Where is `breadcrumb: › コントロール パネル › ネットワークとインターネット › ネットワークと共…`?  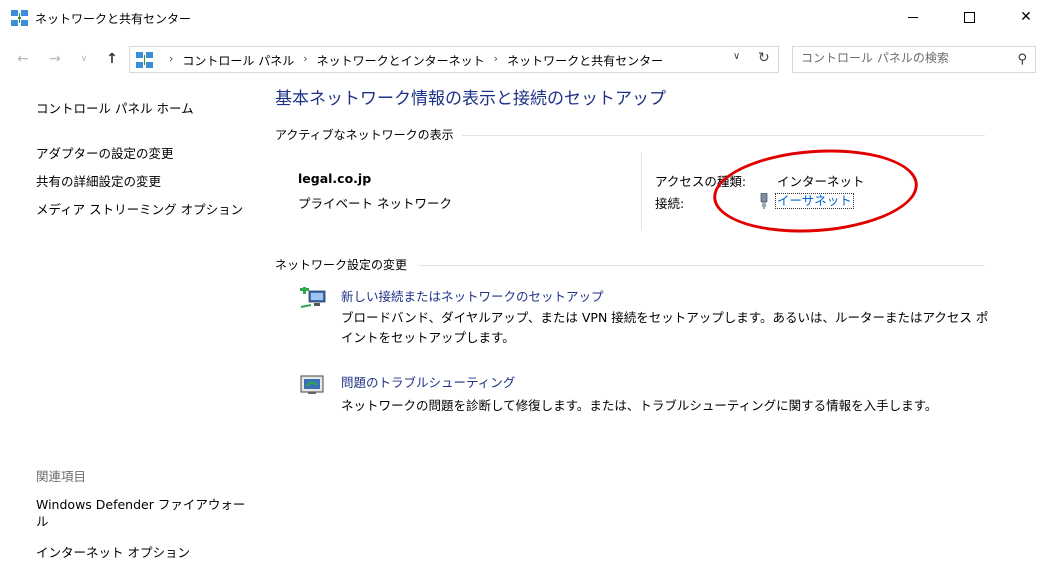
breadcrumb: › コントロール パネル › ネットワークとインターネット › ネットワークと共… is located at coordinates (411, 60).